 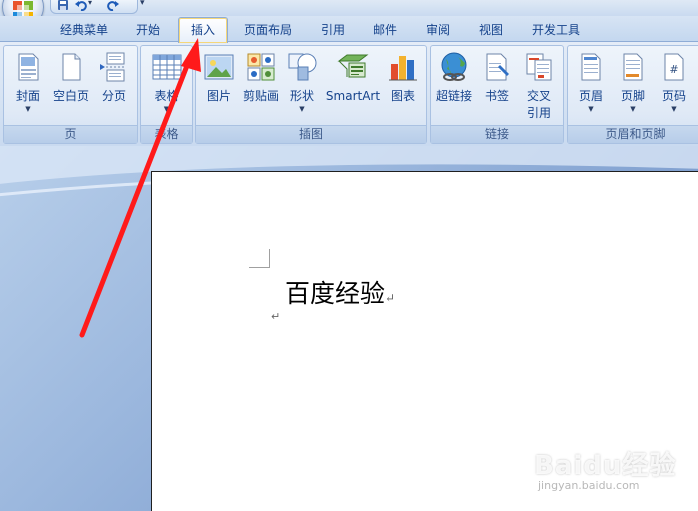 I want to click on group-links: 超链接 书签 交叉 引用 链接, so click(x=497, y=94).